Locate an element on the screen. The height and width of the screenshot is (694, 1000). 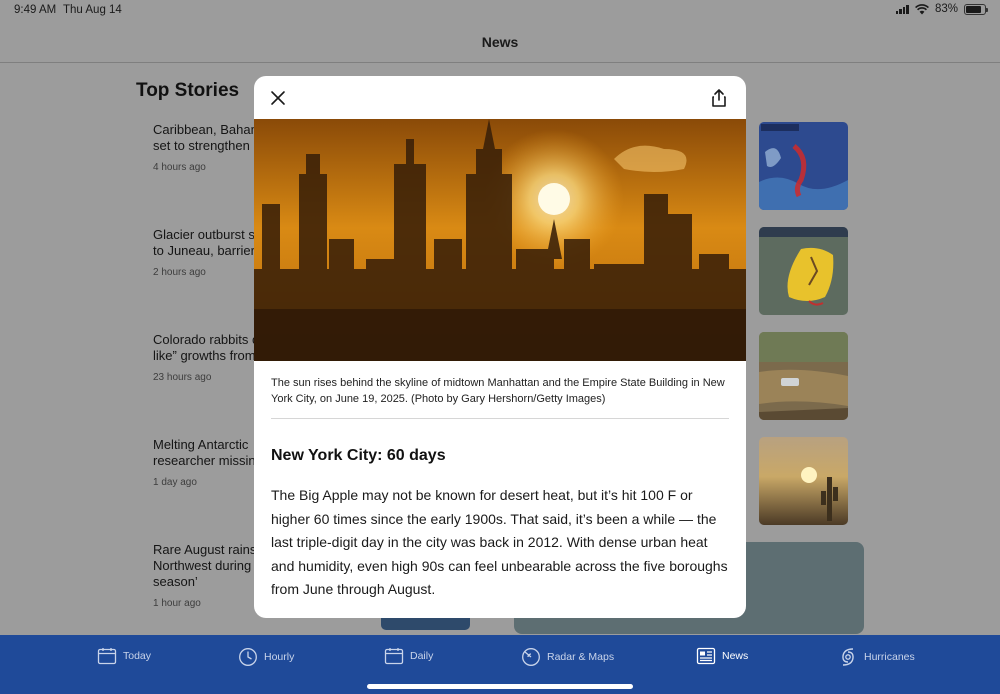
story-age: 1 hour ago is located at coordinates (177, 603).